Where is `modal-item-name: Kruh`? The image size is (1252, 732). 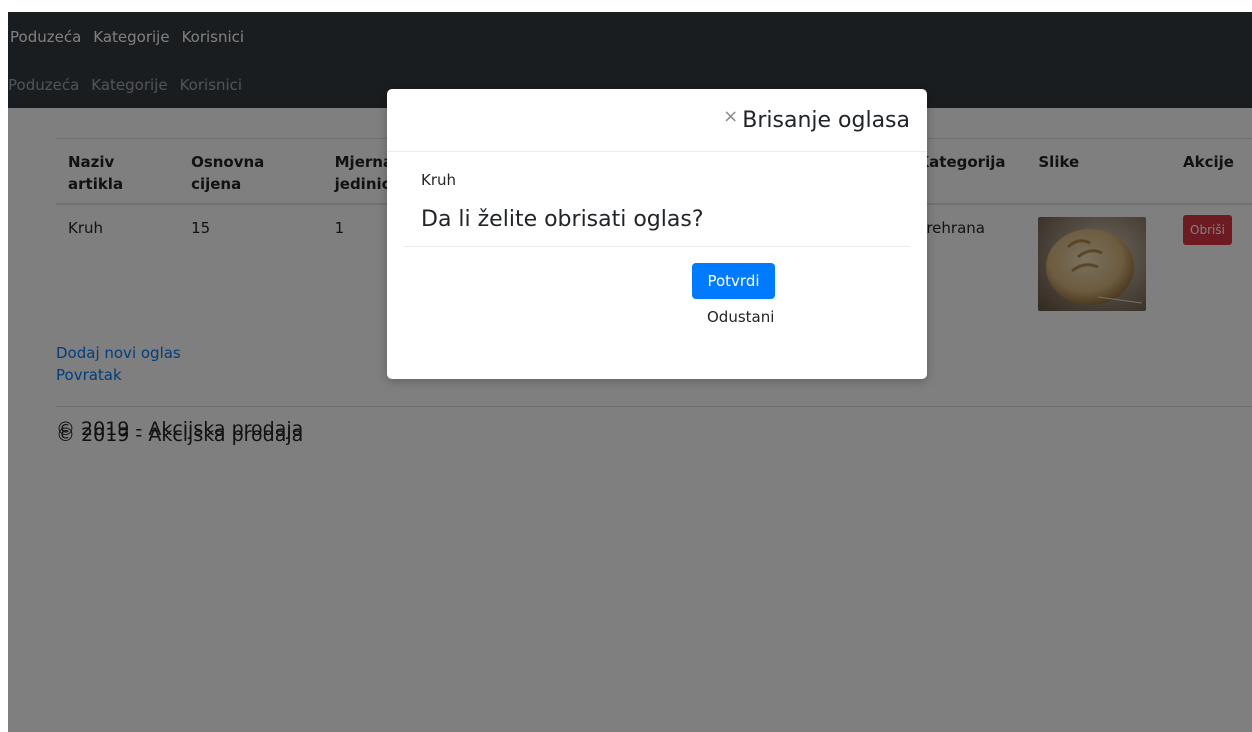
modal-item-name: Kruh is located at coordinates (439, 180).